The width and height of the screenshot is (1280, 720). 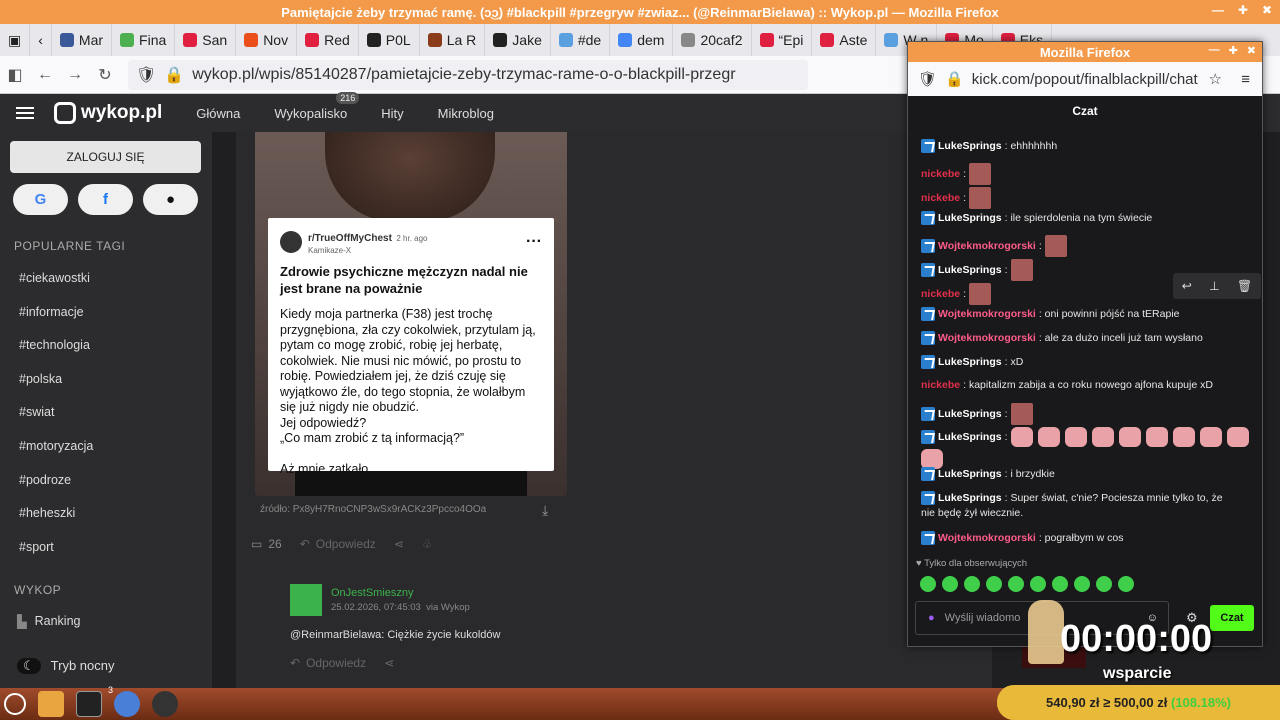 What do you see at coordinates (348, 97) in the screenshot?
I see `wykopalisko-count-badge: 216` at bounding box center [348, 97].